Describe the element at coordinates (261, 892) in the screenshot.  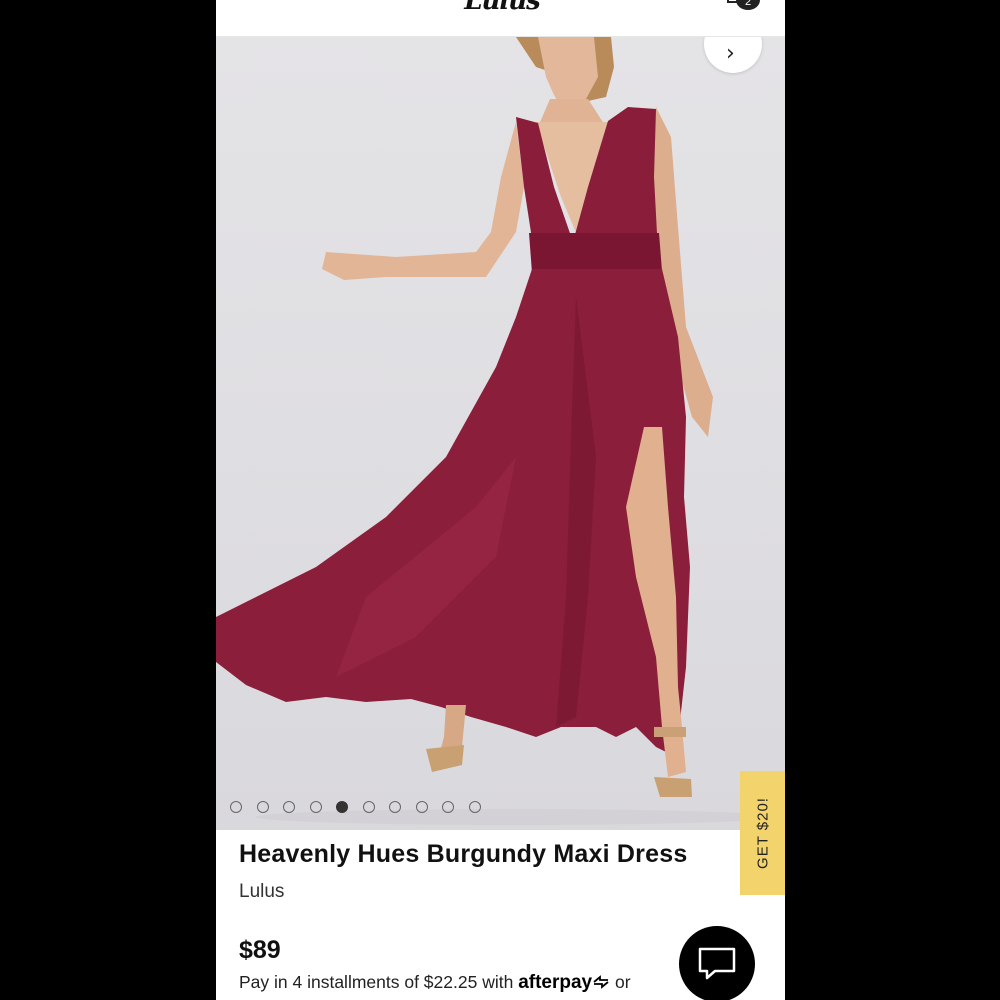
I see `product-brand: Lulus` at that location.